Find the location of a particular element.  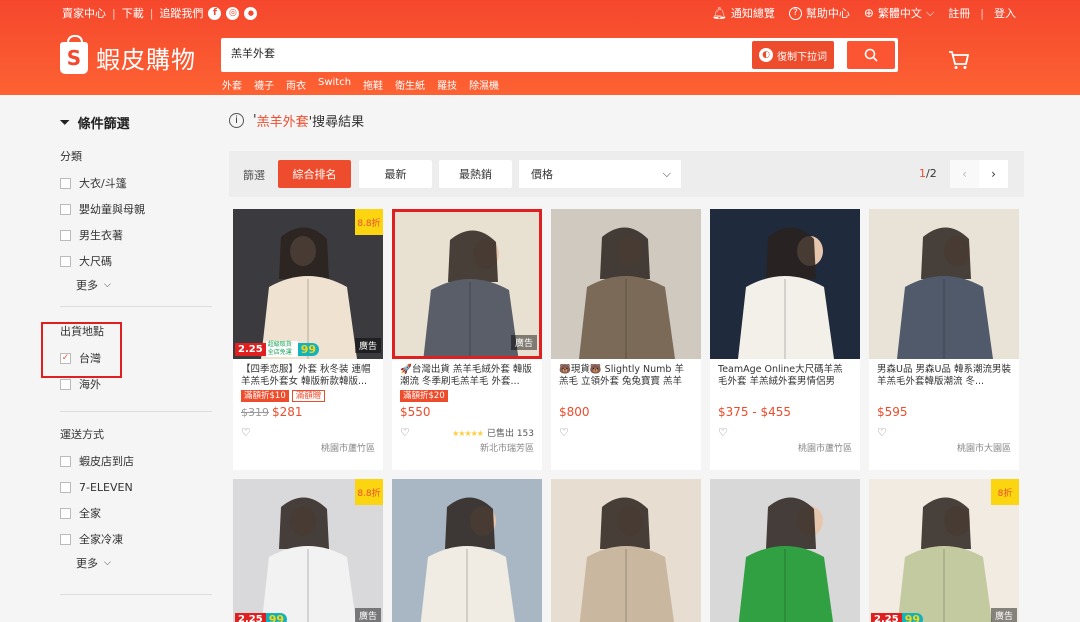

facebook-icon: f is located at coordinates (215, 13).